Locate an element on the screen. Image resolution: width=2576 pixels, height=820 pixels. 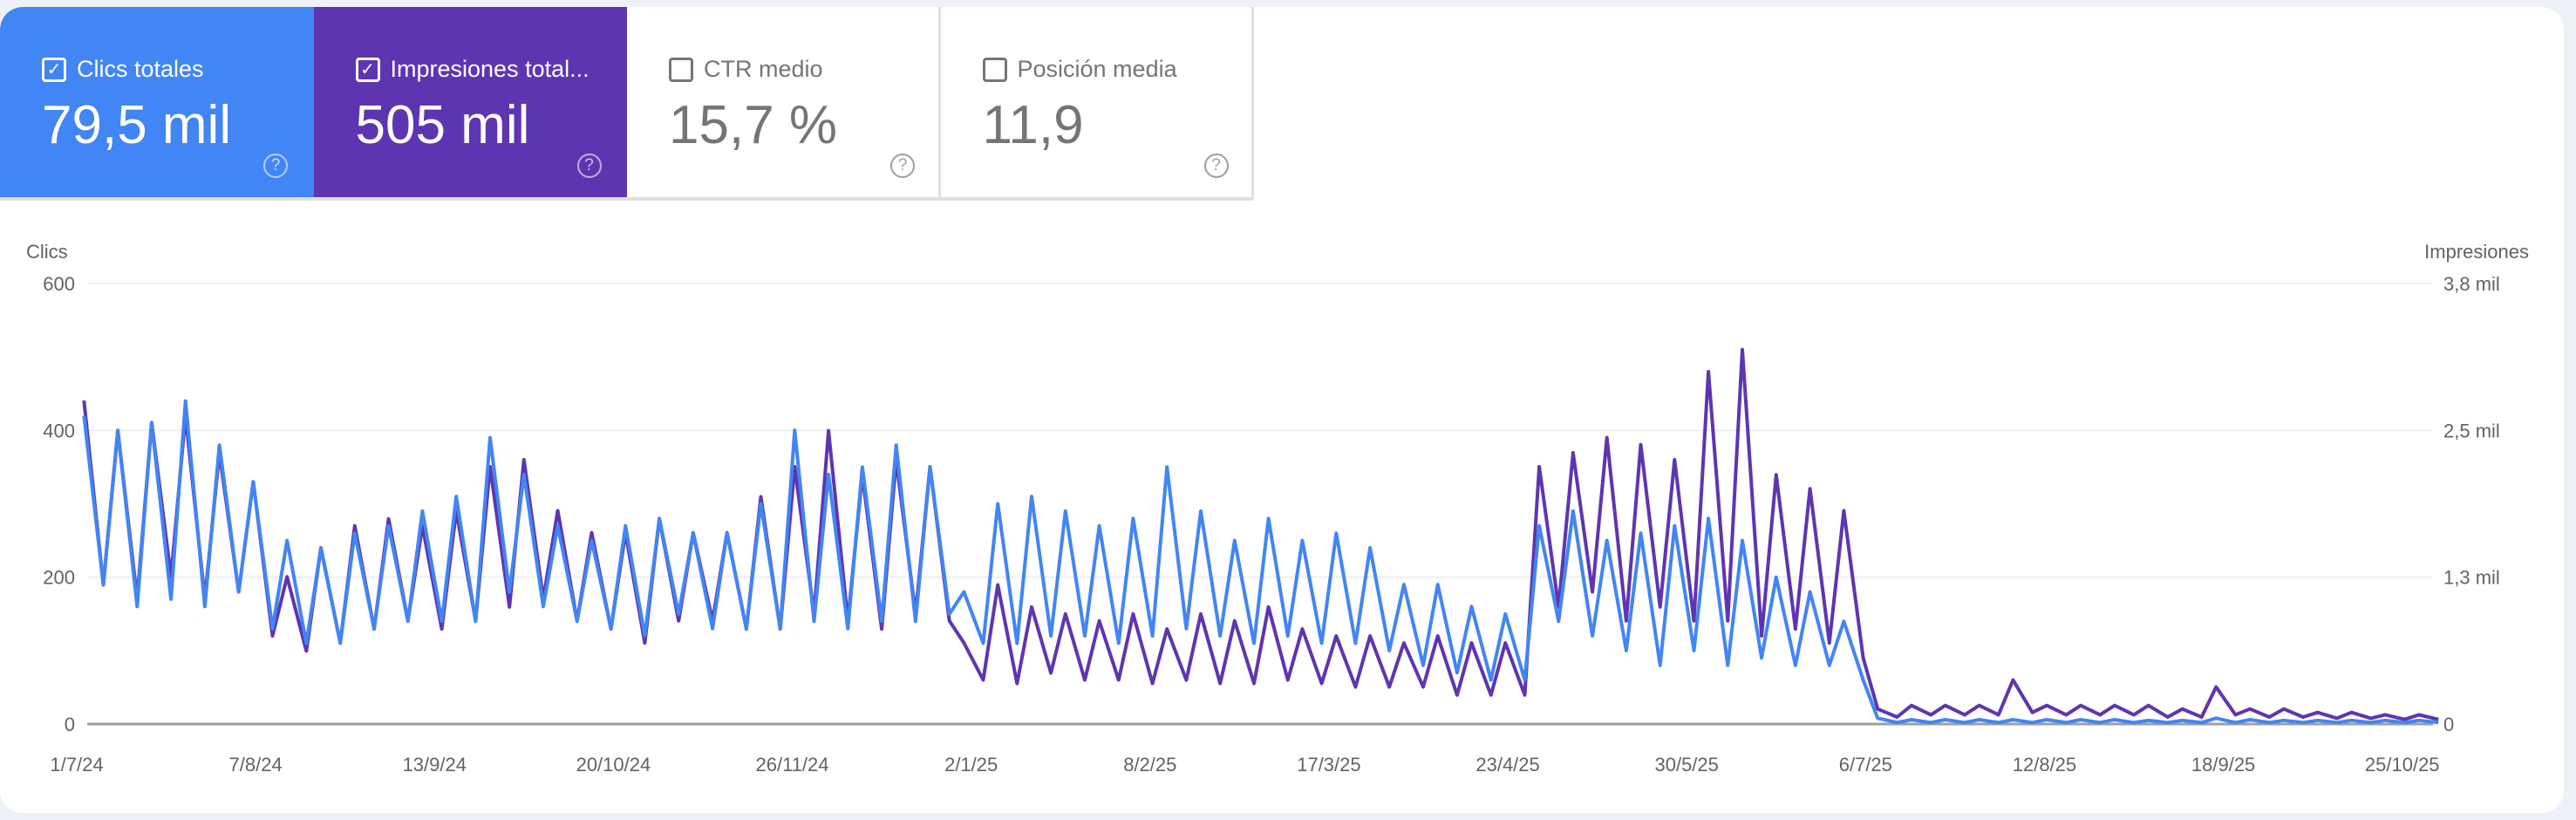
x-tick-label: 2/1/25 is located at coordinates (971, 765).